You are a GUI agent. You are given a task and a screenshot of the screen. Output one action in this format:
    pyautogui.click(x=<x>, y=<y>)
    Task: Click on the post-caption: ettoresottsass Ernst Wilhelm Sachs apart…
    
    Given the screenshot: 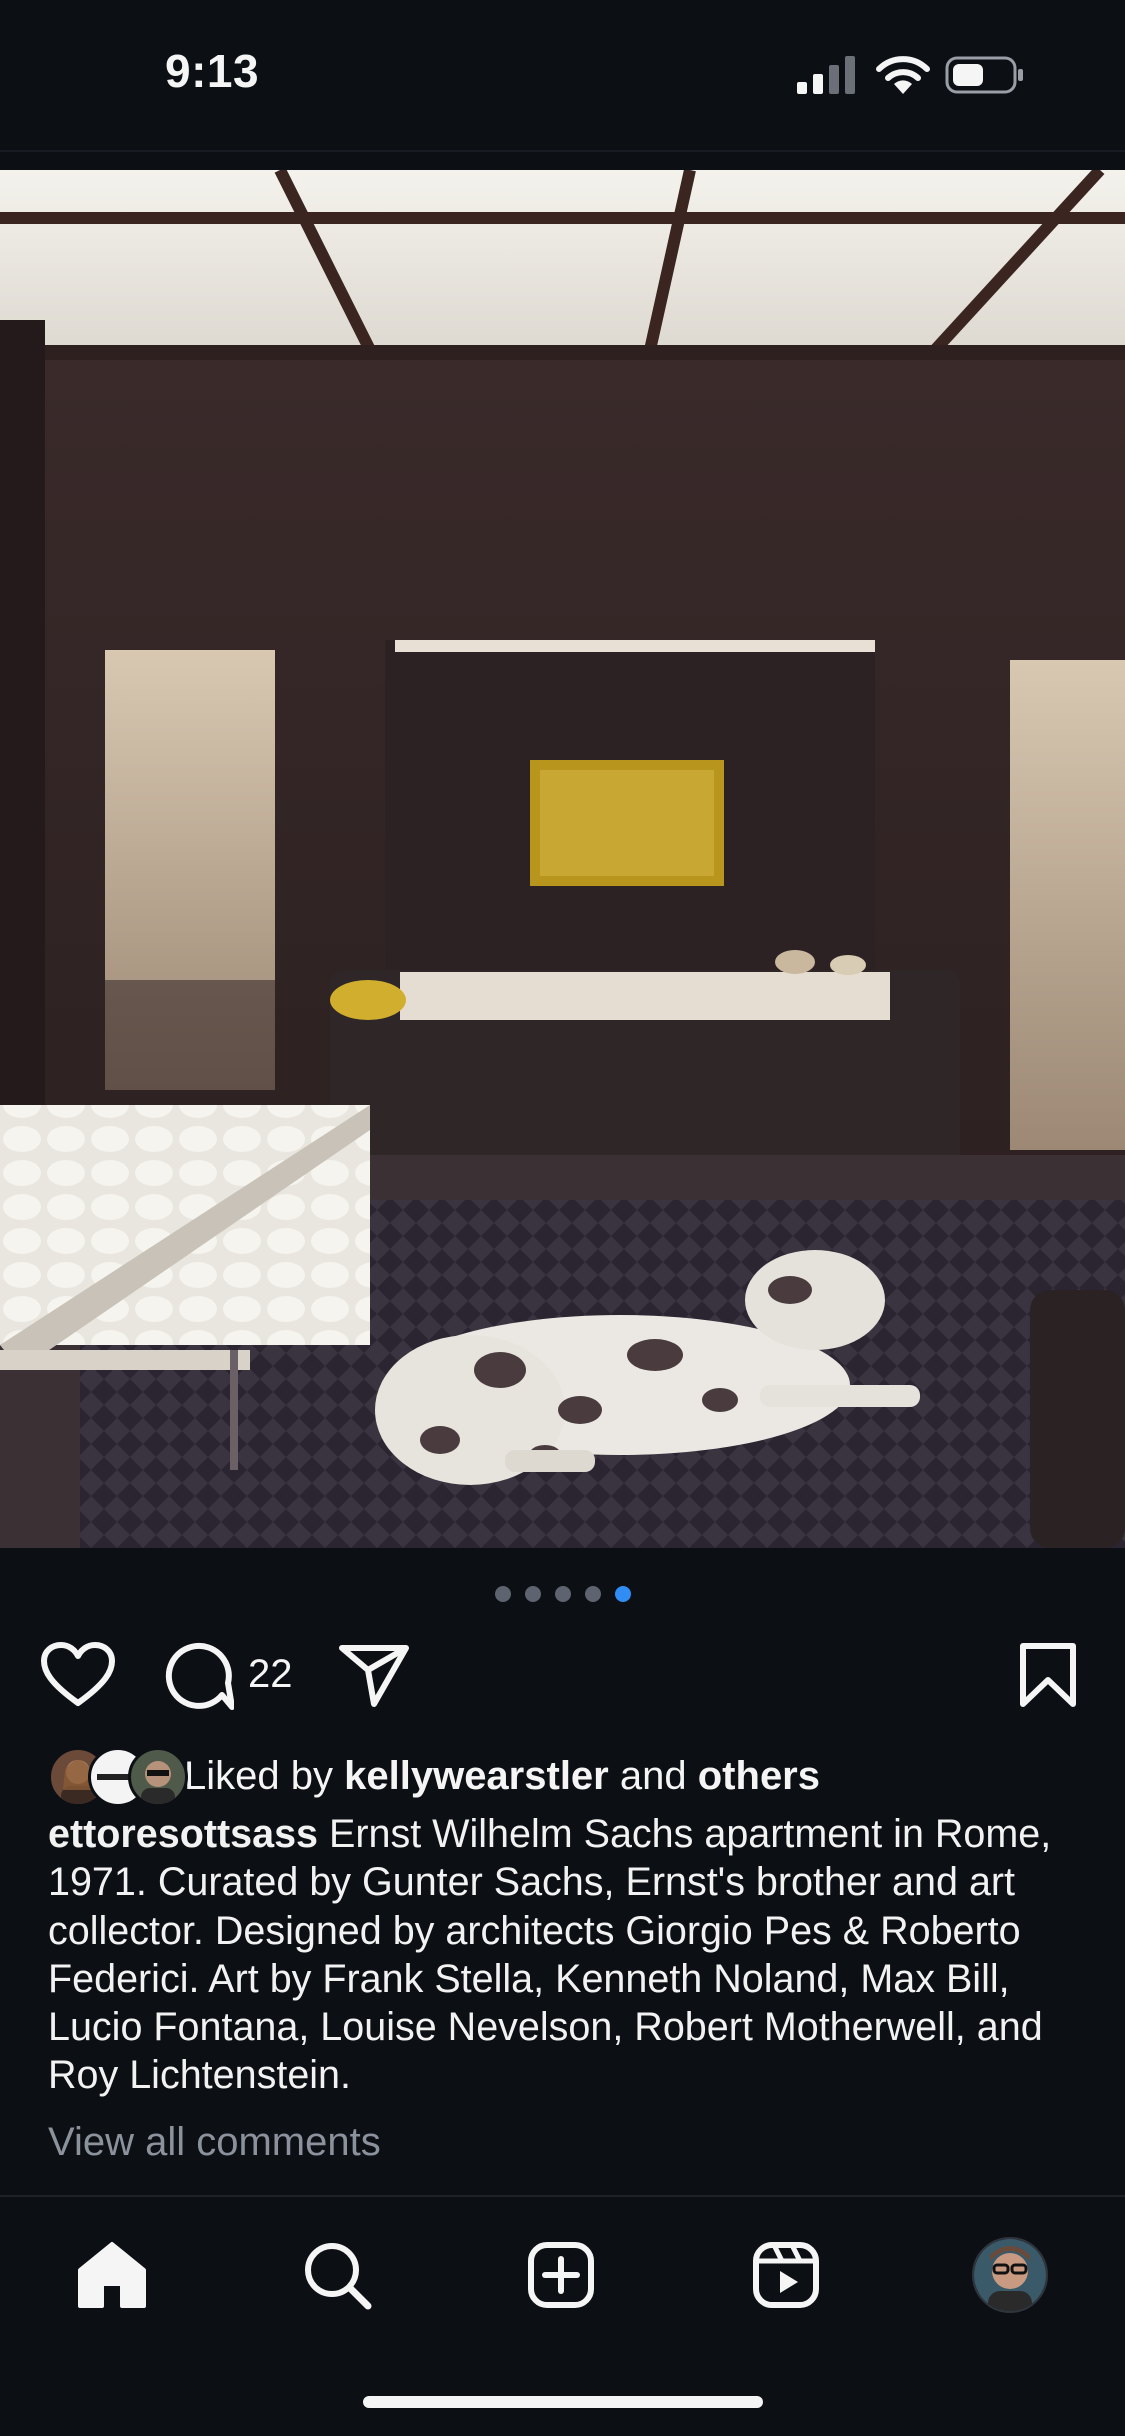 What is the action you would take?
    pyautogui.click(x=568, y=1955)
    